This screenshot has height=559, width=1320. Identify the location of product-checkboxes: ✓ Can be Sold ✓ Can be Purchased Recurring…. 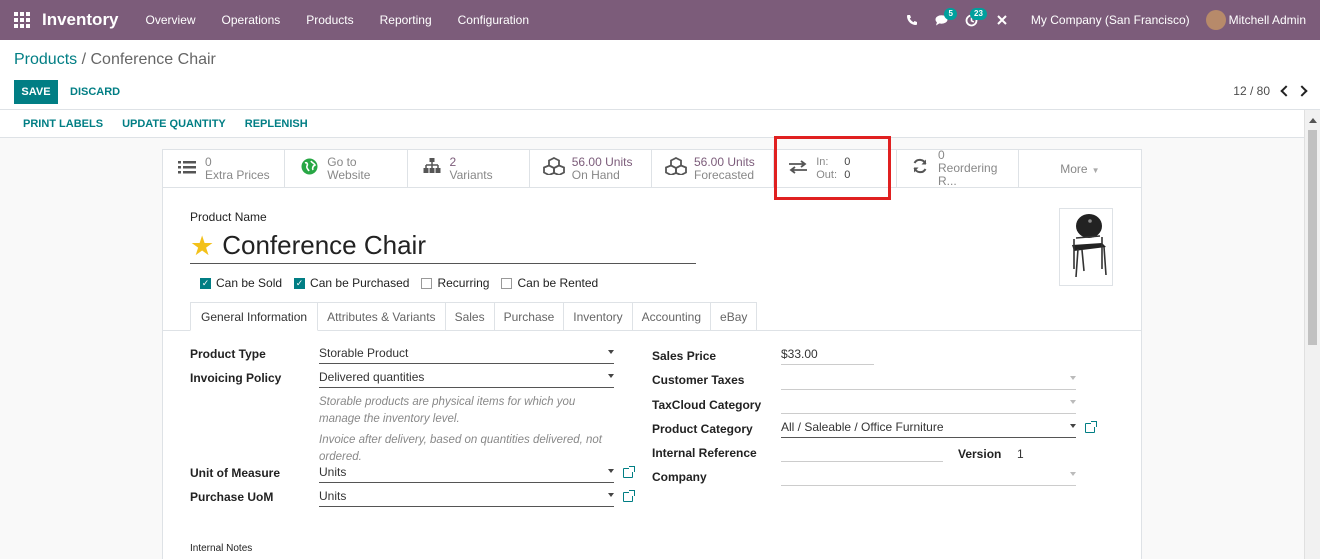
(448, 283).